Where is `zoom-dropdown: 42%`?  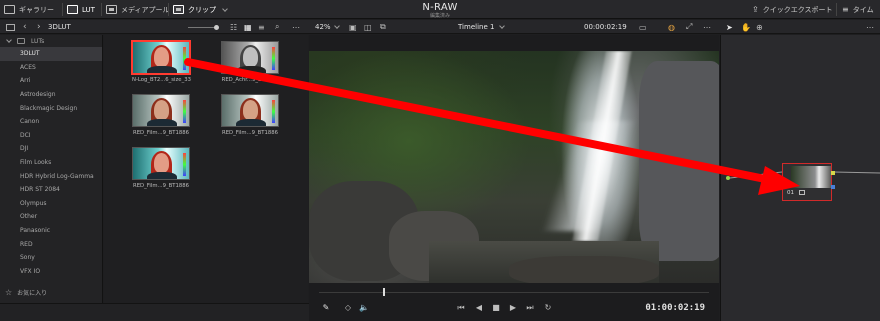 zoom-dropdown: 42% is located at coordinates (327, 27).